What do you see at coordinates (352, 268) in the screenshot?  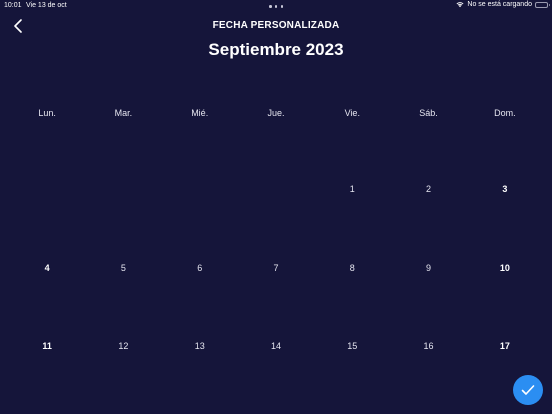 I see `day-cell: 8` at bounding box center [352, 268].